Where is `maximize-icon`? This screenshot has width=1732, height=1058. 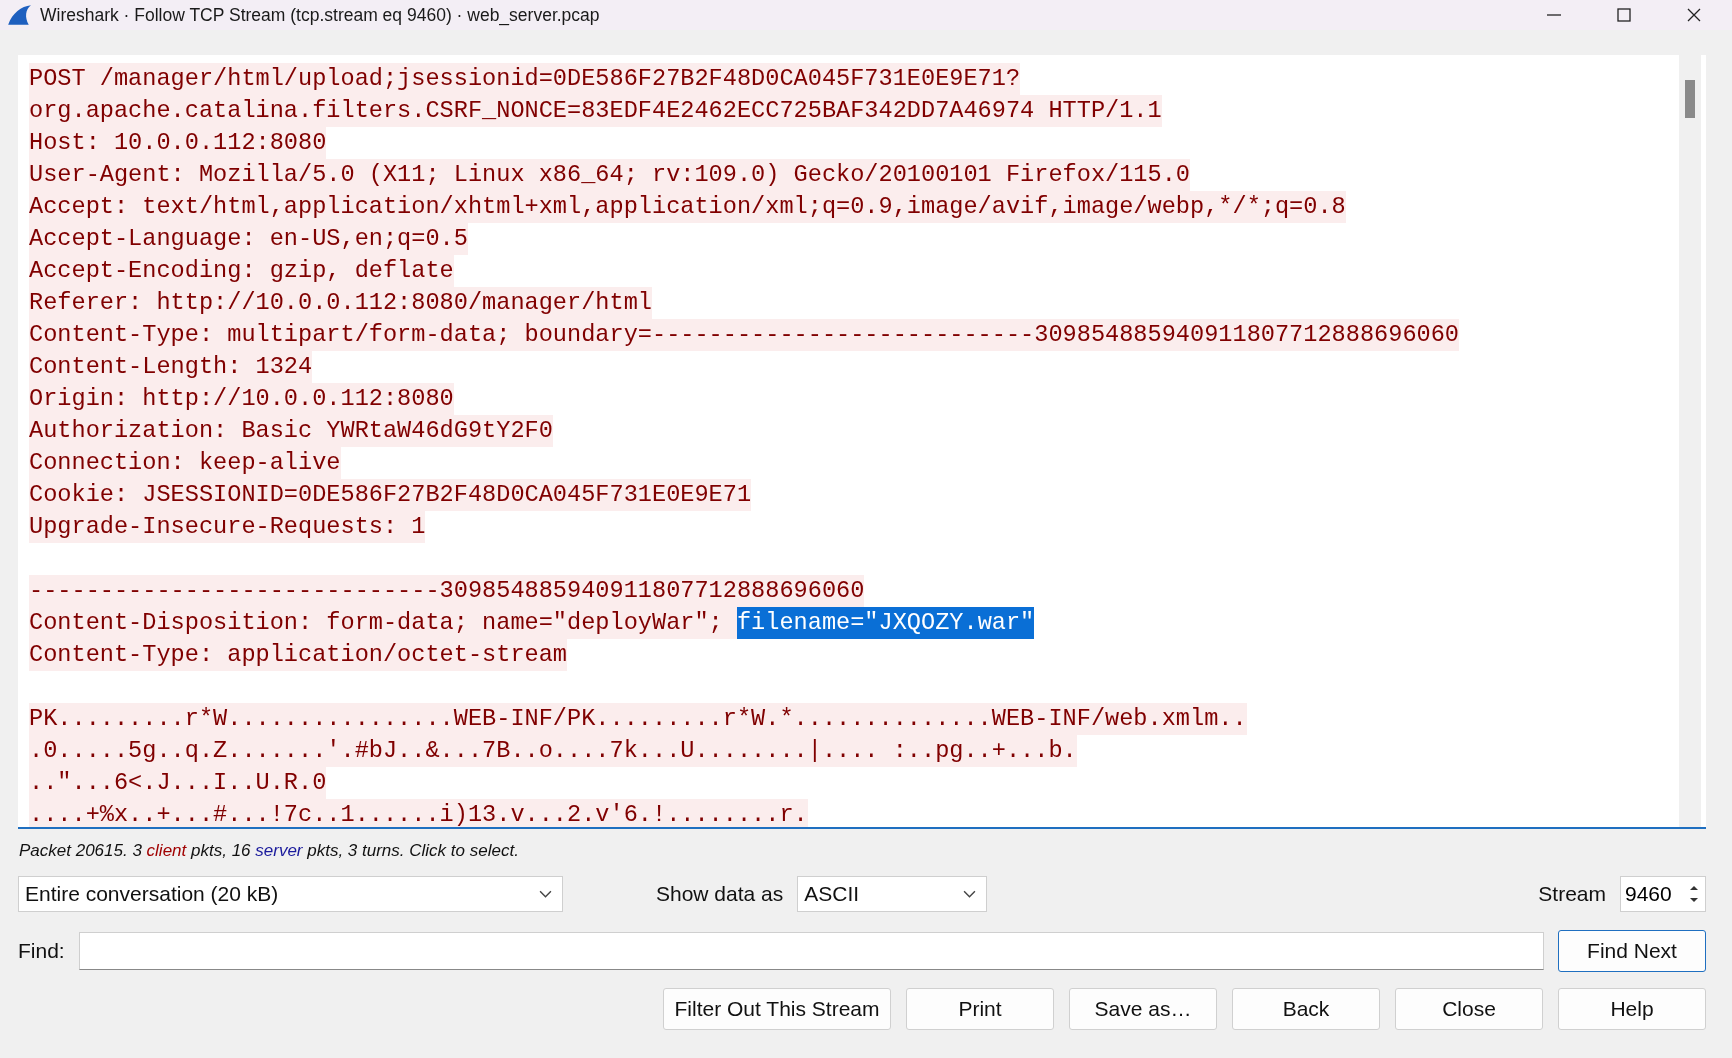 maximize-icon is located at coordinates (1624, 15).